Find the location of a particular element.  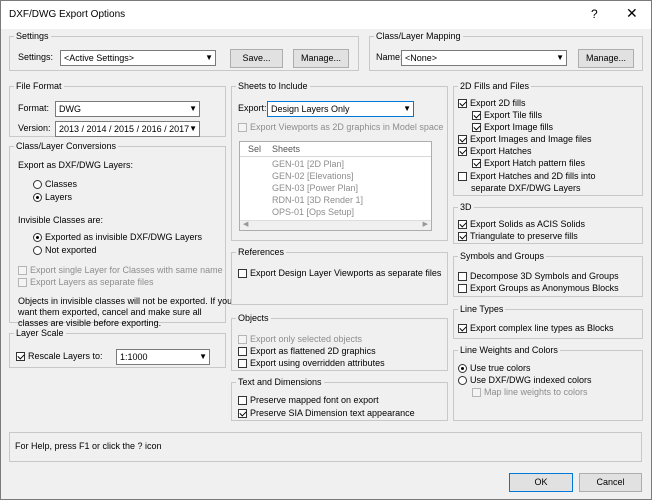

ok-button: OK is located at coordinates (541, 482).